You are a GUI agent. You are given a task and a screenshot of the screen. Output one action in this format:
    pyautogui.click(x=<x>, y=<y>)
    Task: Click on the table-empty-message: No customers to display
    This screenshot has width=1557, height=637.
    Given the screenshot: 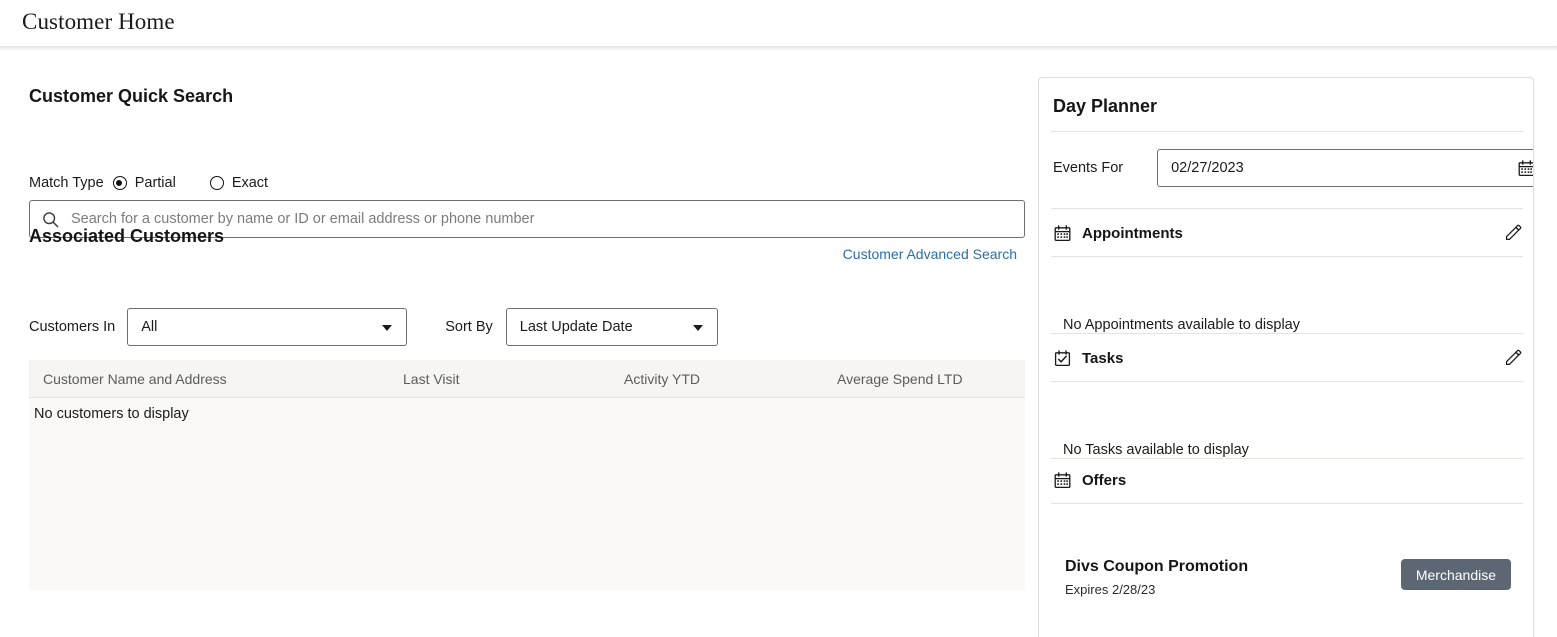 What is the action you would take?
    pyautogui.click(x=111, y=414)
    